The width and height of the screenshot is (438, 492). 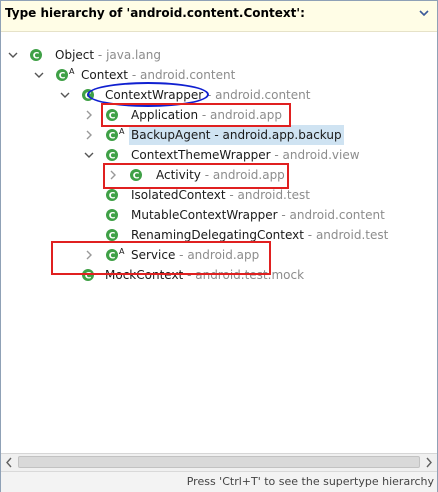 What do you see at coordinates (424, 13) in the screenshot?
I see `chevron-down-icon` at bounding box center [424, 13].